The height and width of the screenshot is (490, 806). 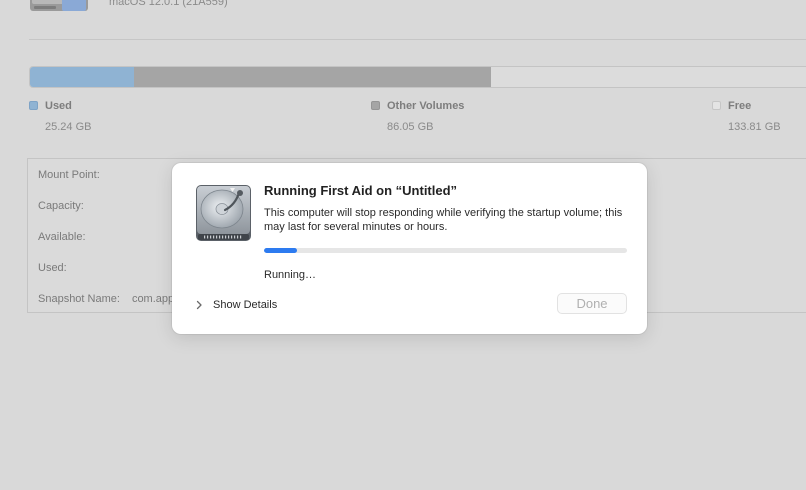 I want to click on available-label: Available:, so click(x=62, y=237).